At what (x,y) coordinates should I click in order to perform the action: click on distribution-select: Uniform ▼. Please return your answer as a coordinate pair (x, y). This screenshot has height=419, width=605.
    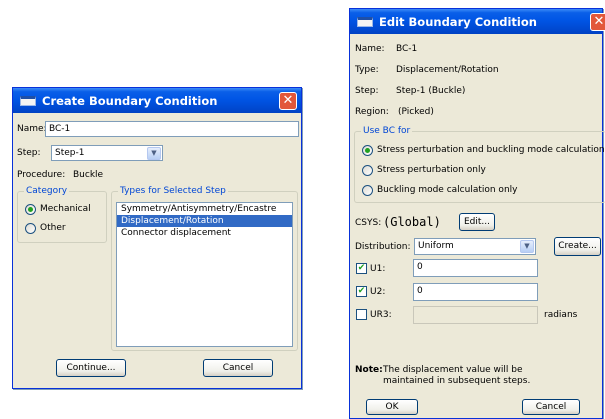
    Looking at the image, I should click on (475, 246).